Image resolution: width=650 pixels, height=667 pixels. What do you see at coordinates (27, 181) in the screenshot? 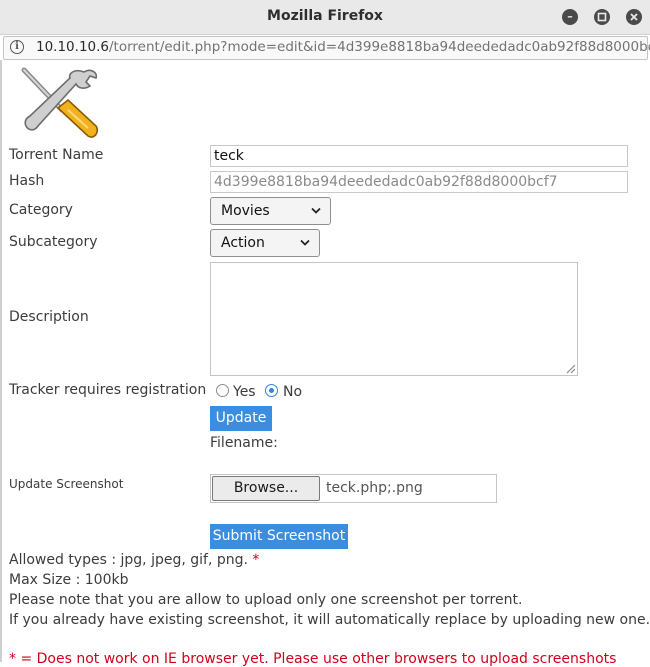
I see `hash-label: Hash` at bounding box center [27, 181].